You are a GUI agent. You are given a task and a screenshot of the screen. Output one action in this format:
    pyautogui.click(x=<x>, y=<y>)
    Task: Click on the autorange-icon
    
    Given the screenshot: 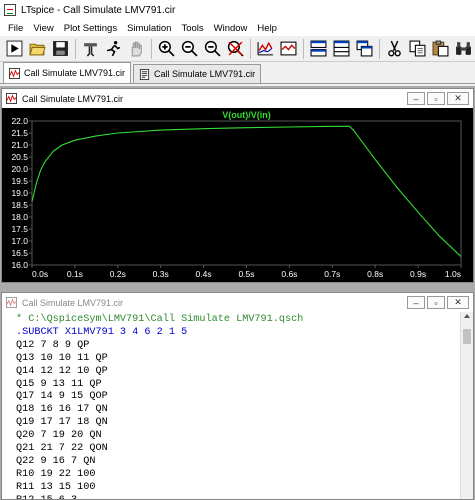 What is the action you would take?
    pyautogui.click(x=265, y=49)
    